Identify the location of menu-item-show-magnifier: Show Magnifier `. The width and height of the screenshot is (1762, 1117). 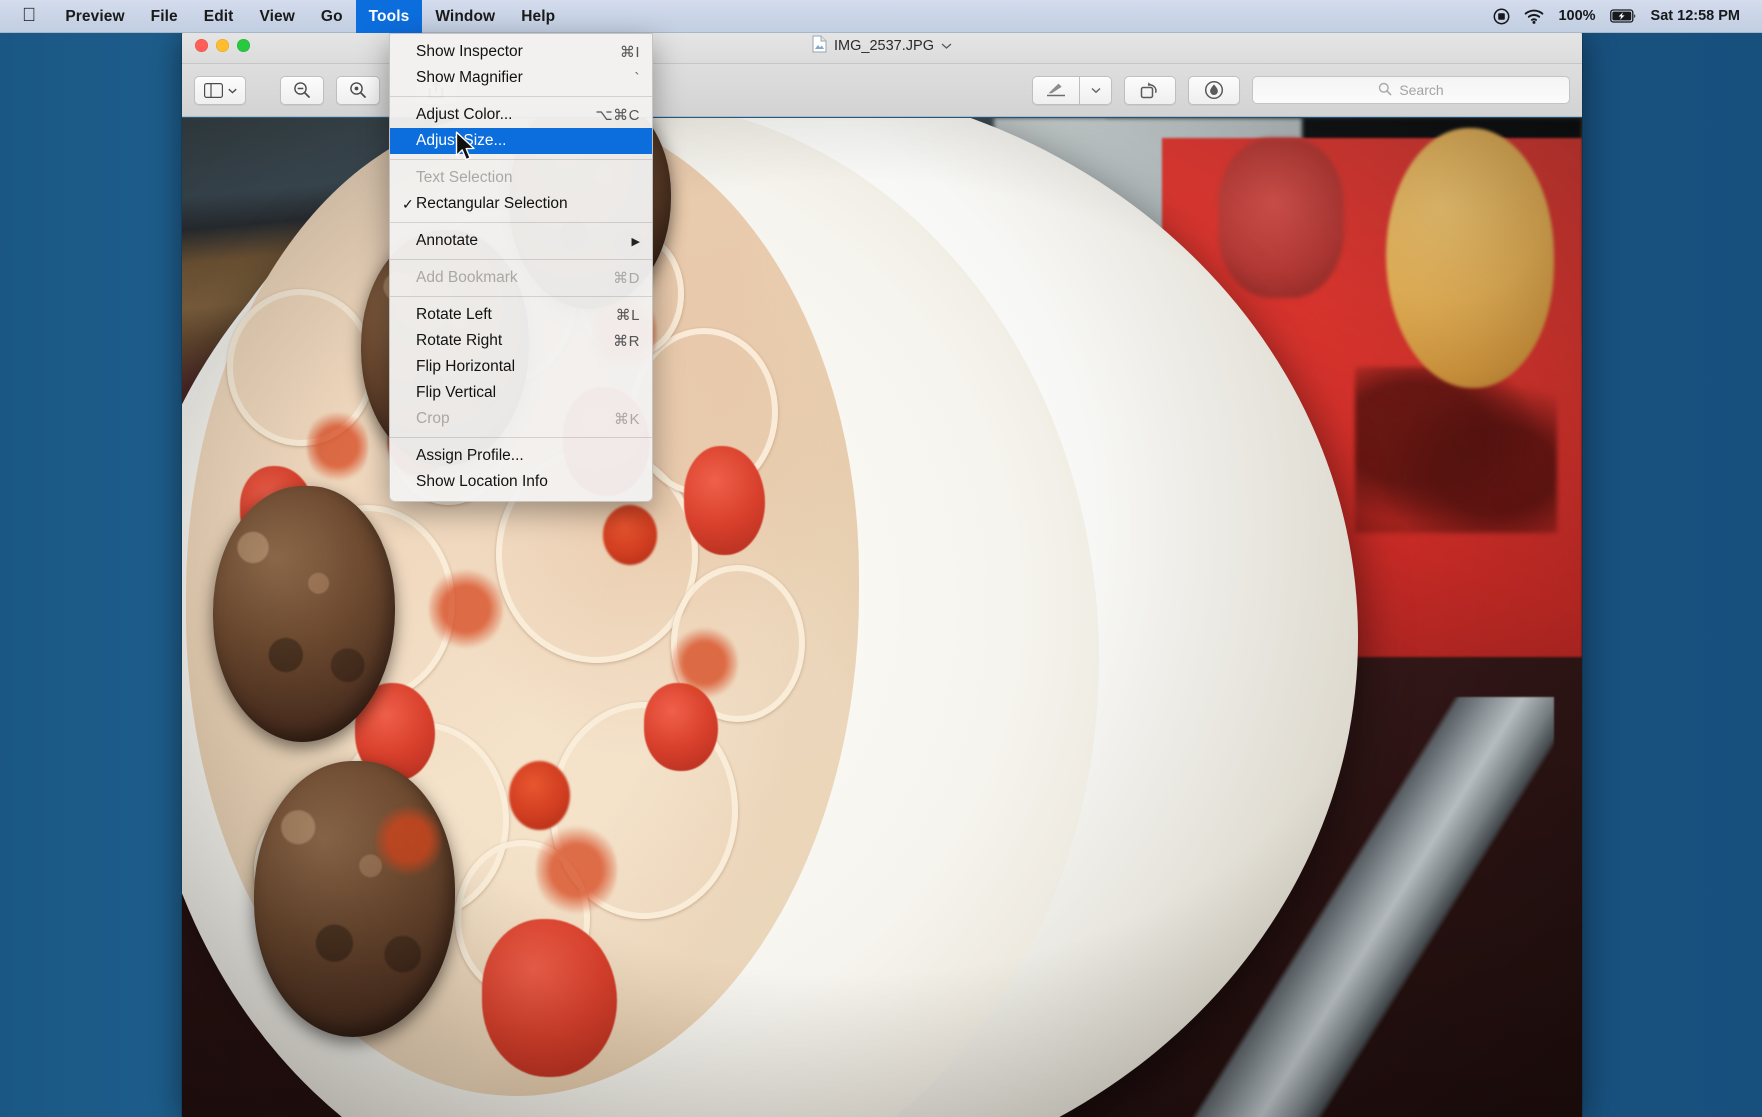
(521, 78).